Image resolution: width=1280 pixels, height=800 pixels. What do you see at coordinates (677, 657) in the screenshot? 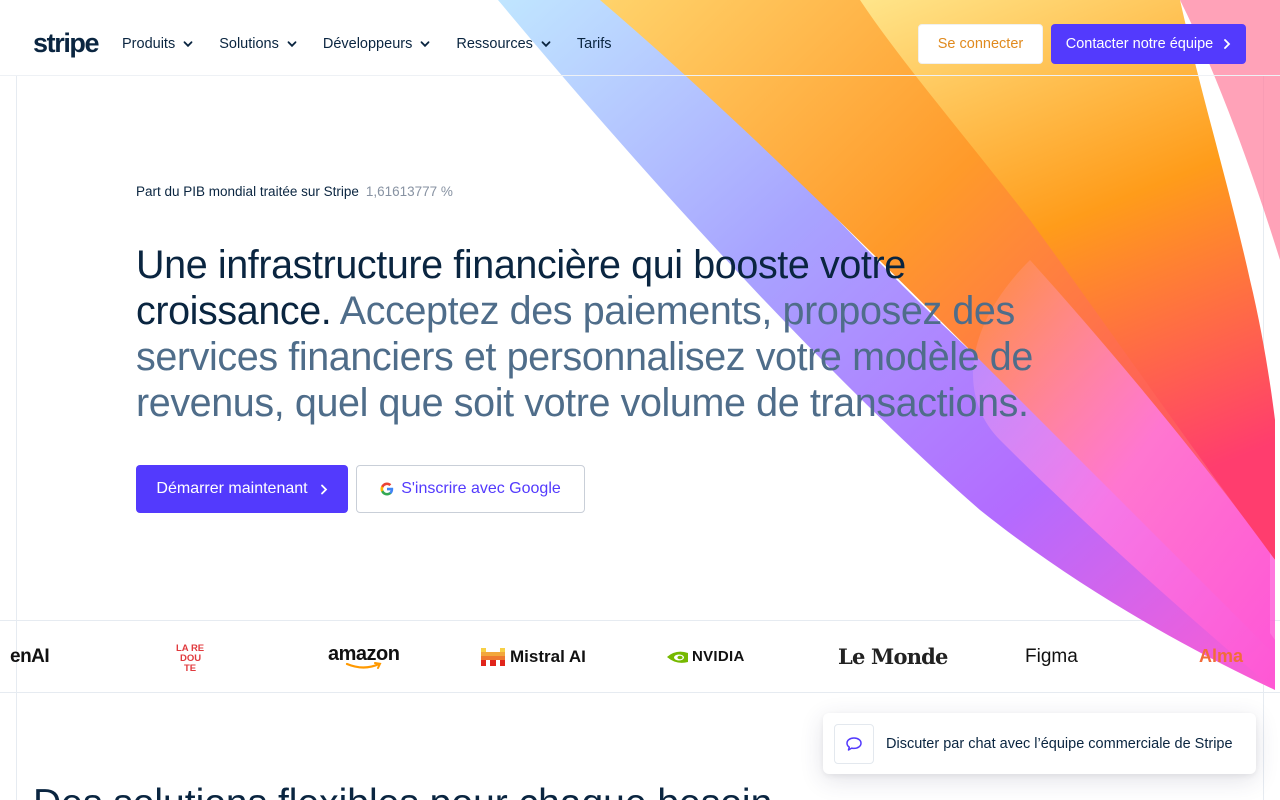
I see `nvidia-eye-icon` at bounding box center [677, 657].